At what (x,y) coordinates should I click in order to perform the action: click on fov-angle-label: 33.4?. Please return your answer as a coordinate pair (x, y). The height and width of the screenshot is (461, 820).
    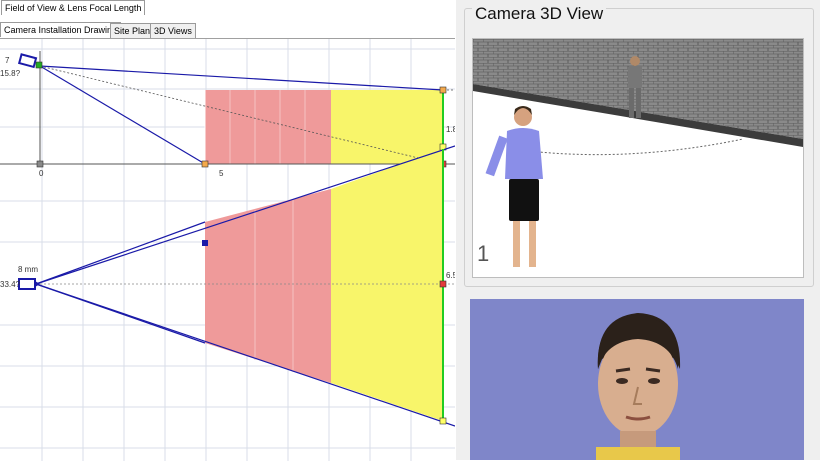
    Looking at the image, I should click on (10, 284).